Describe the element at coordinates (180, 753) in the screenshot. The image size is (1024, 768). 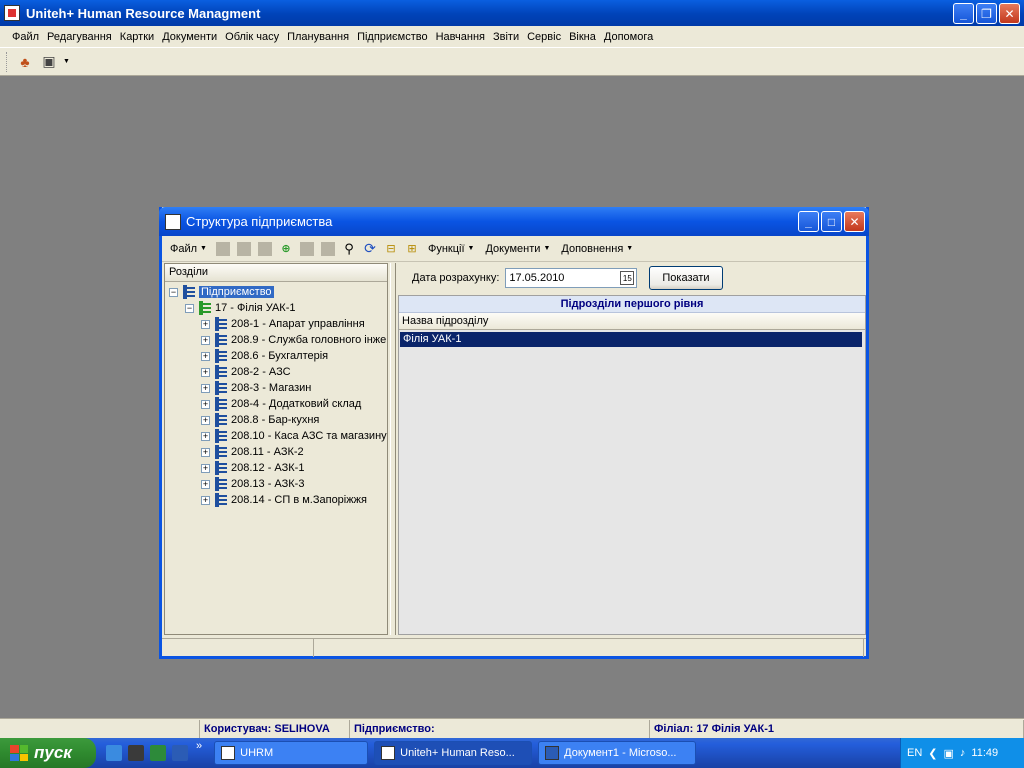
I see `word-icon` at that location.